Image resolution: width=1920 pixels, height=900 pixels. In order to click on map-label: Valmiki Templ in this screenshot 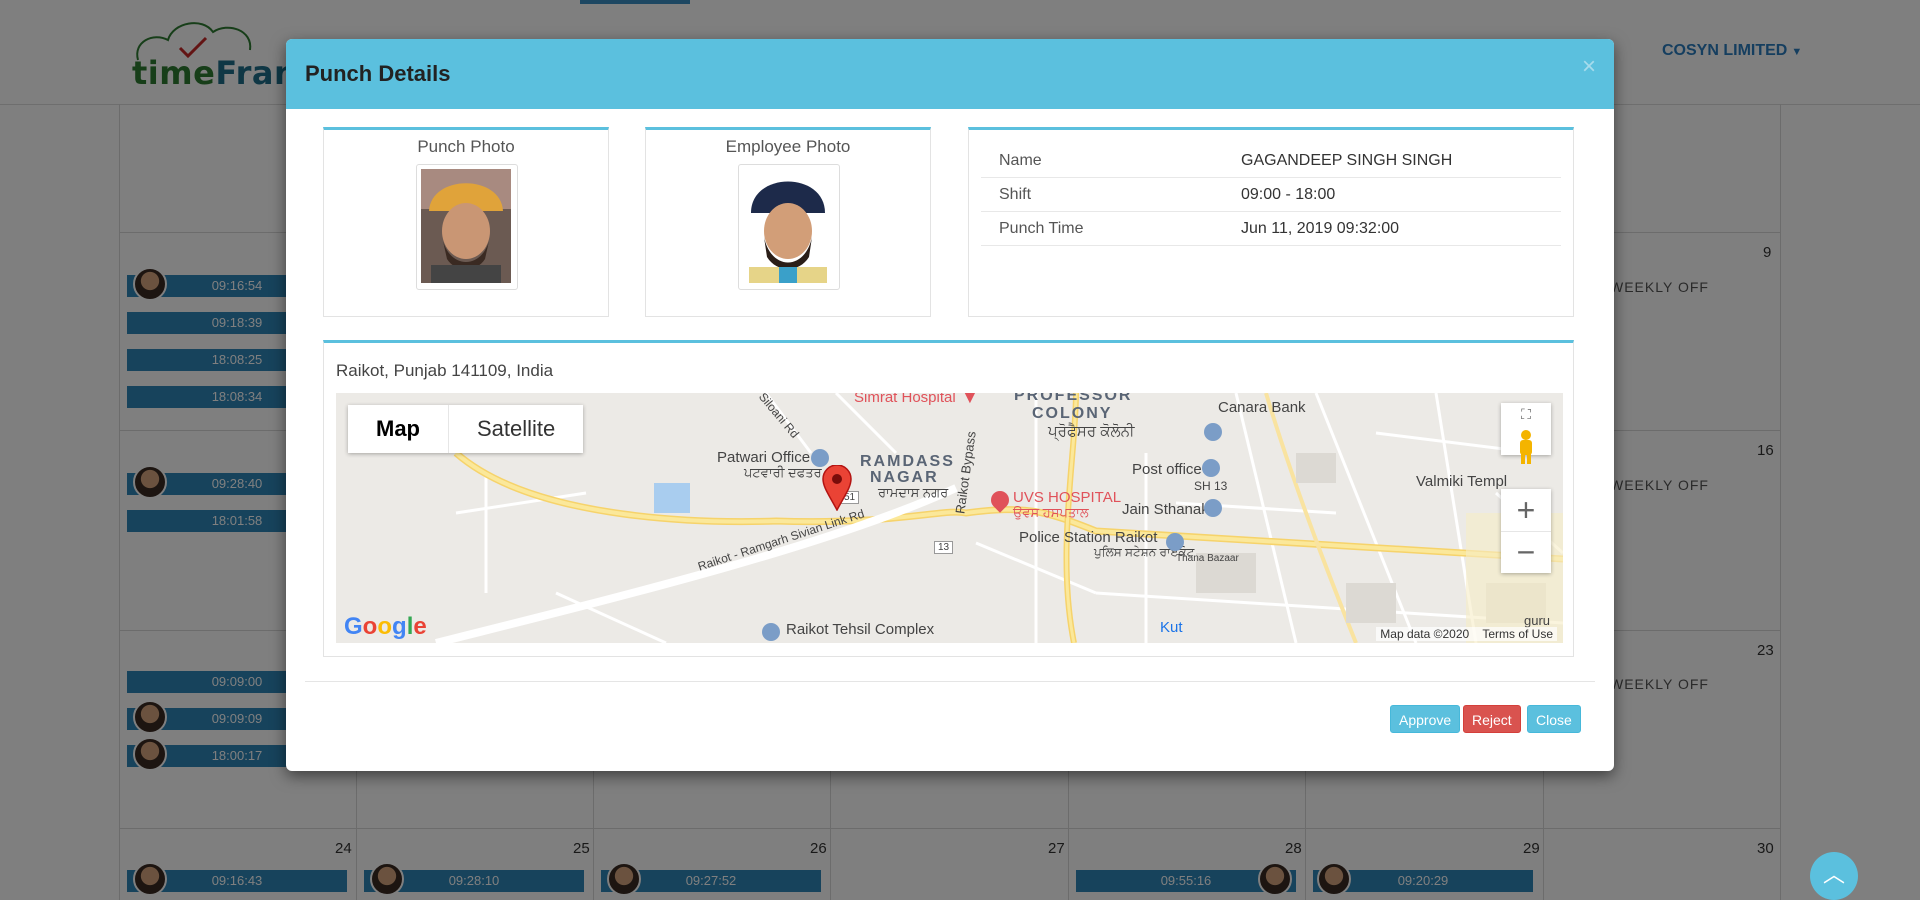, I will do `click(1462, 481)`.